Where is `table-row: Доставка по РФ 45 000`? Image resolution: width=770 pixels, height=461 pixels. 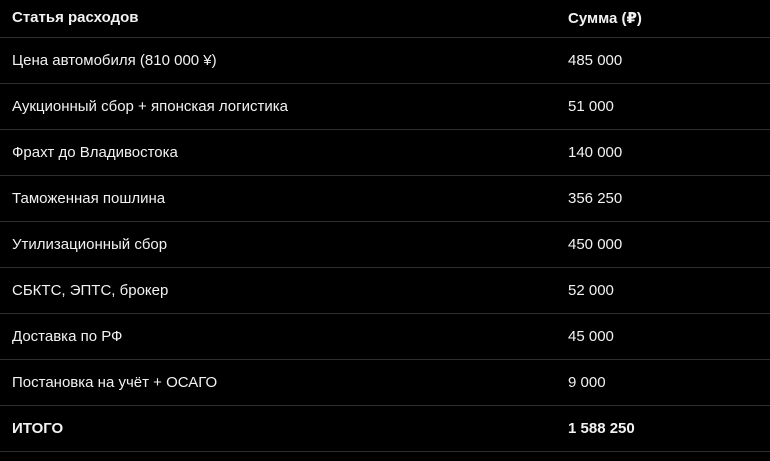 table-row: Доставка по РФ 45 000 is located at coordinates (385, 336).